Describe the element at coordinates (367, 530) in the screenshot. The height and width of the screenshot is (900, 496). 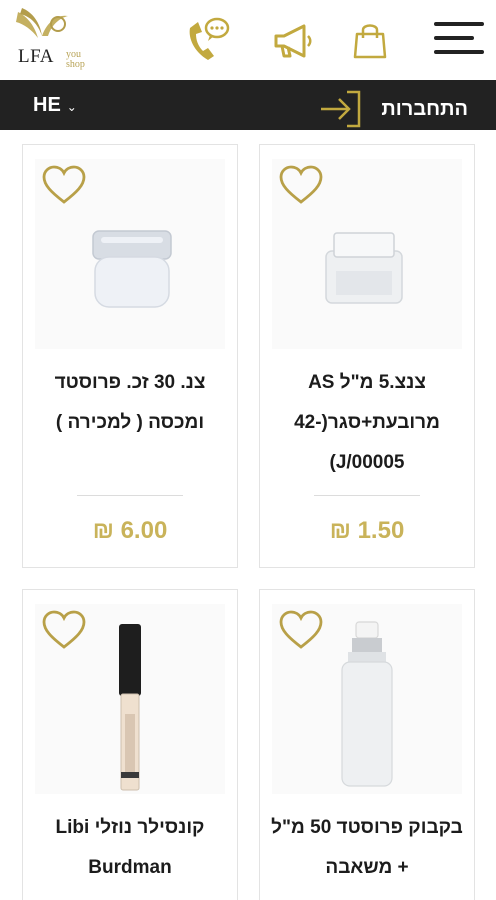
I see `product-price: ₪ 1.50` at that location.